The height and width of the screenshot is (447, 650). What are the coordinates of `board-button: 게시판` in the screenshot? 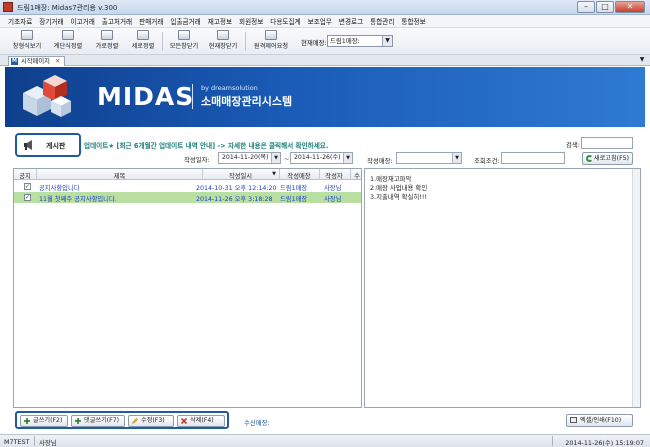 It's located at (48, 145).